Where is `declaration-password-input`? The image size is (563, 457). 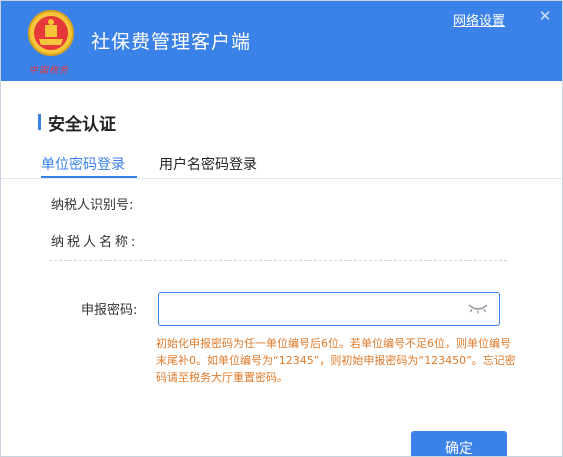 declaration-password-input is located at coordinates (329, 309).